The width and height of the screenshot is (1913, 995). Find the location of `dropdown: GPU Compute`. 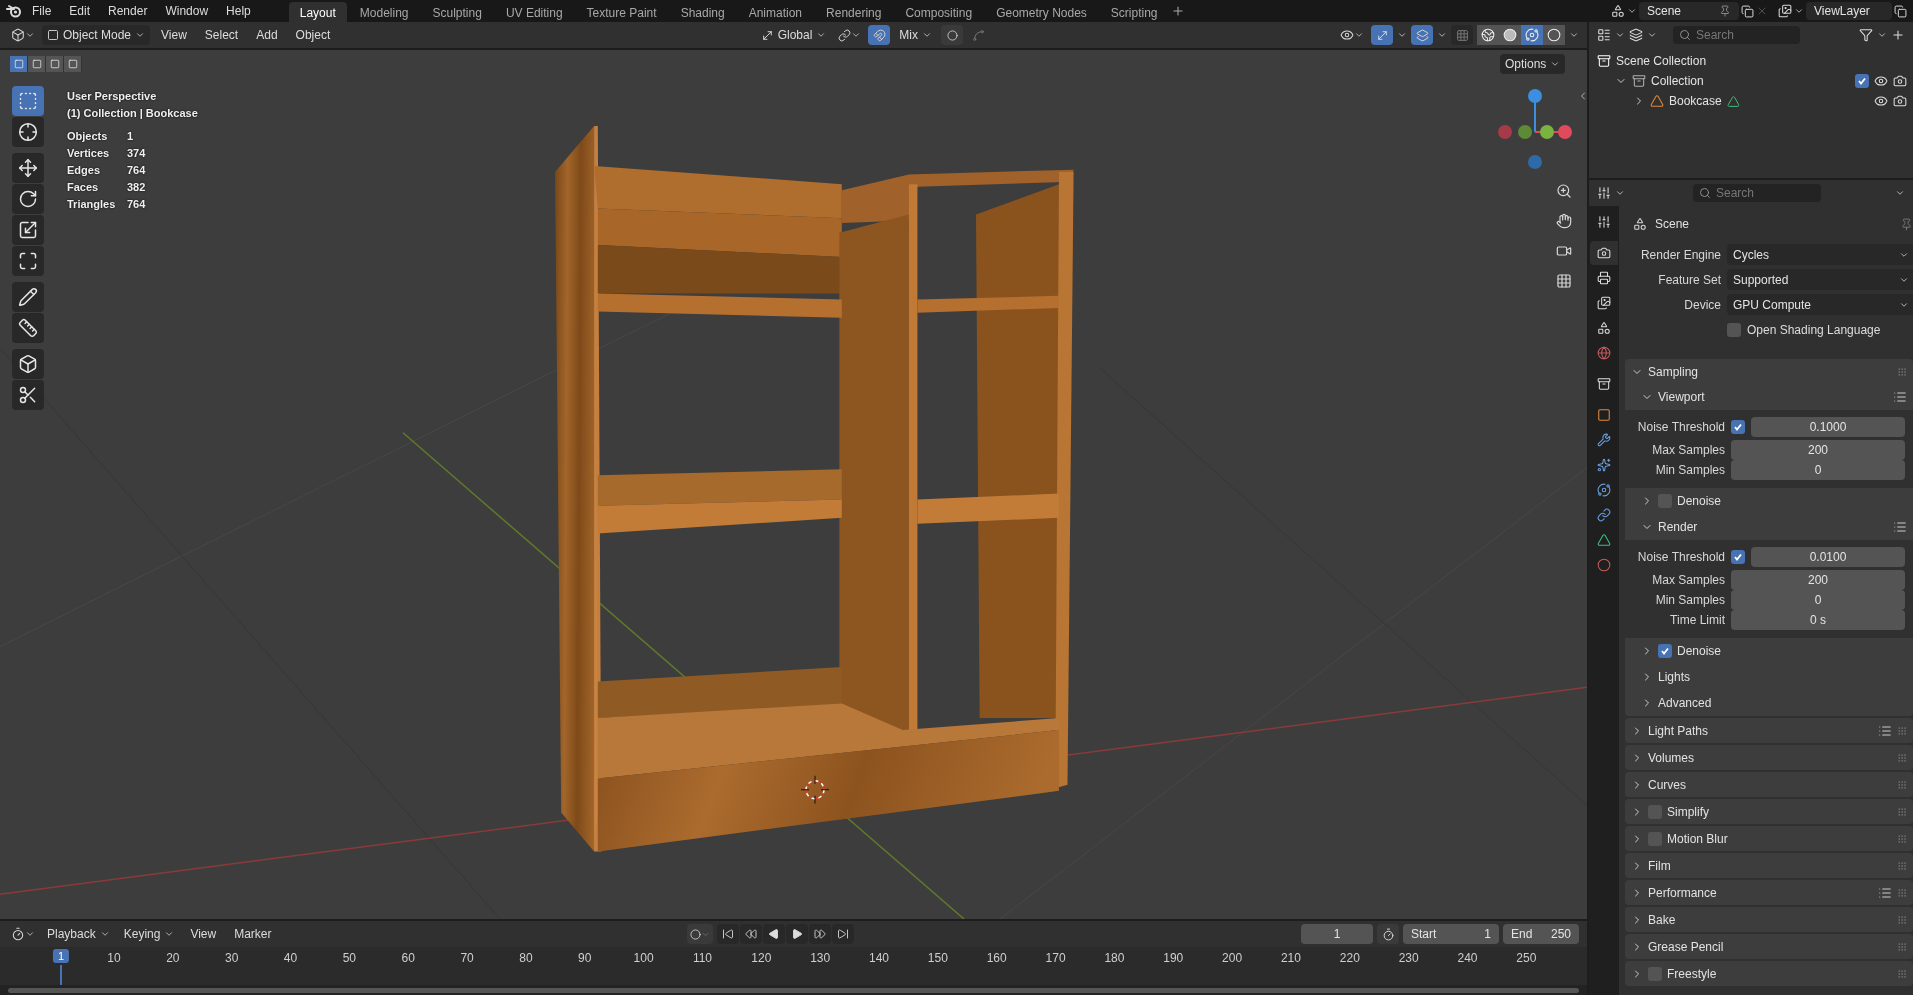

dropdown: GPU Compute is located at coordinates (1820, 304).